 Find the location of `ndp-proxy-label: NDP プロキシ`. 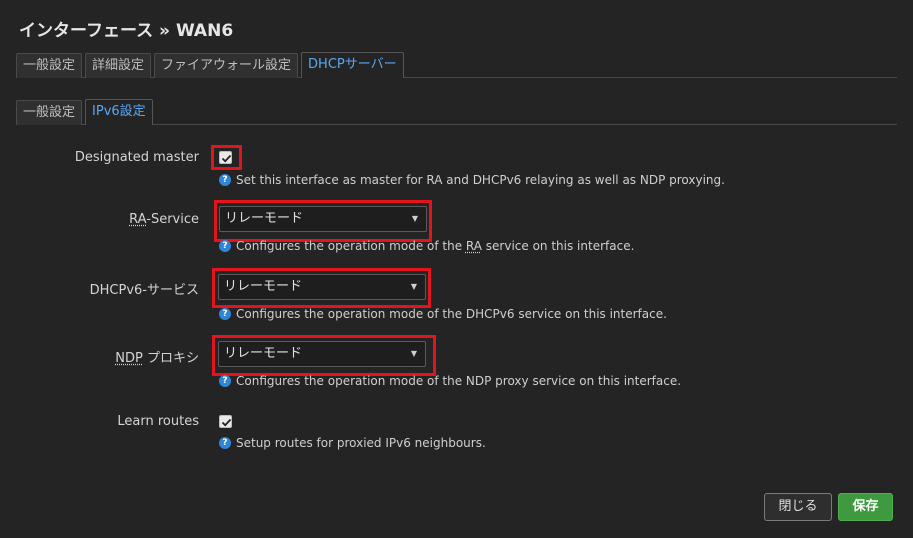

ndp-proxy-label: NDP プロキシ is located at coordinates (157, 356).